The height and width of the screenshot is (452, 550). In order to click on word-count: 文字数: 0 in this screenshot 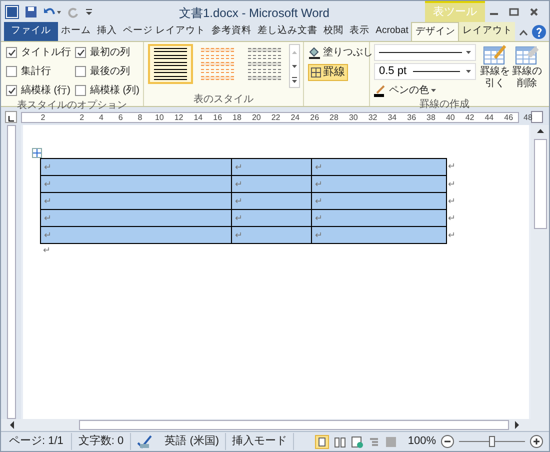, I will do `click(101, 441)`.